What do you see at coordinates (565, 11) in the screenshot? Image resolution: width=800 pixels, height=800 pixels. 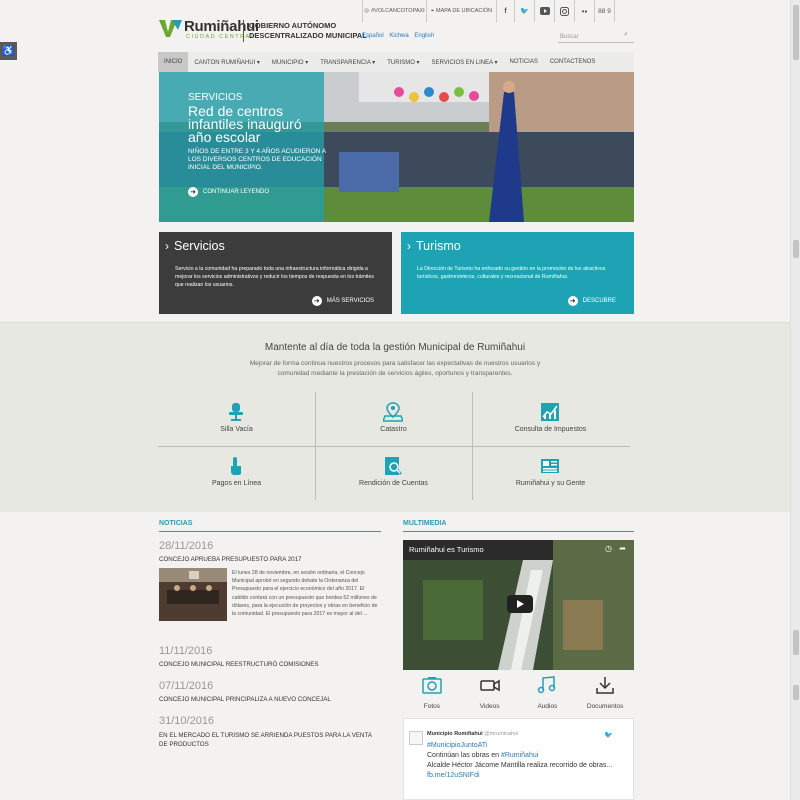 I see `instagram-icon` at bounding box center [565, 11].